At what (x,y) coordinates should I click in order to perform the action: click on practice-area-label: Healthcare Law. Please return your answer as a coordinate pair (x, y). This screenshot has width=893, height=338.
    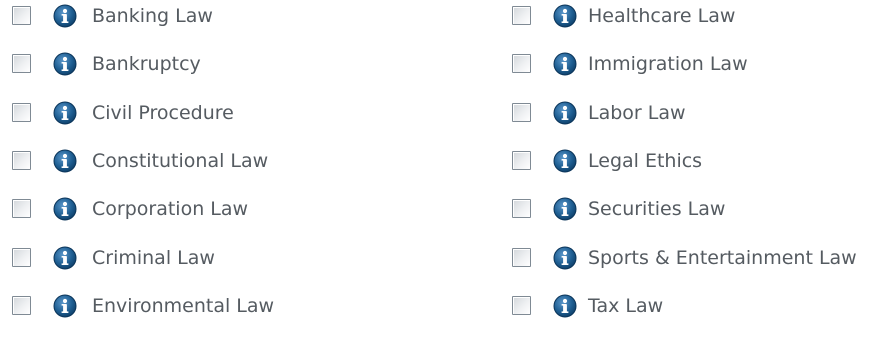
    Looking at the image, I should click on (661, 16).